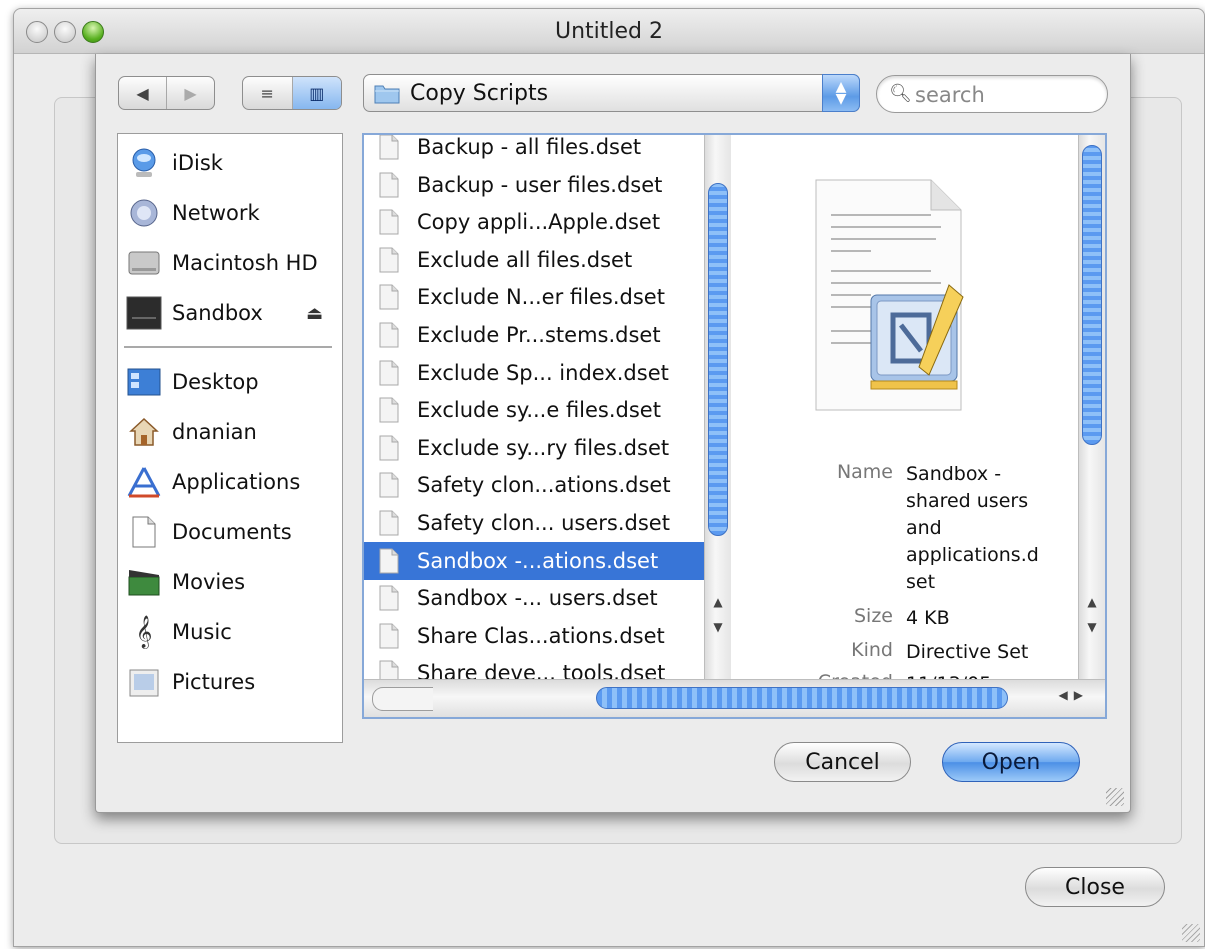  Describe the element at coordinates (543, 523) in the screenshot. I see `file-name: Safety clon... users.dset` at that location.